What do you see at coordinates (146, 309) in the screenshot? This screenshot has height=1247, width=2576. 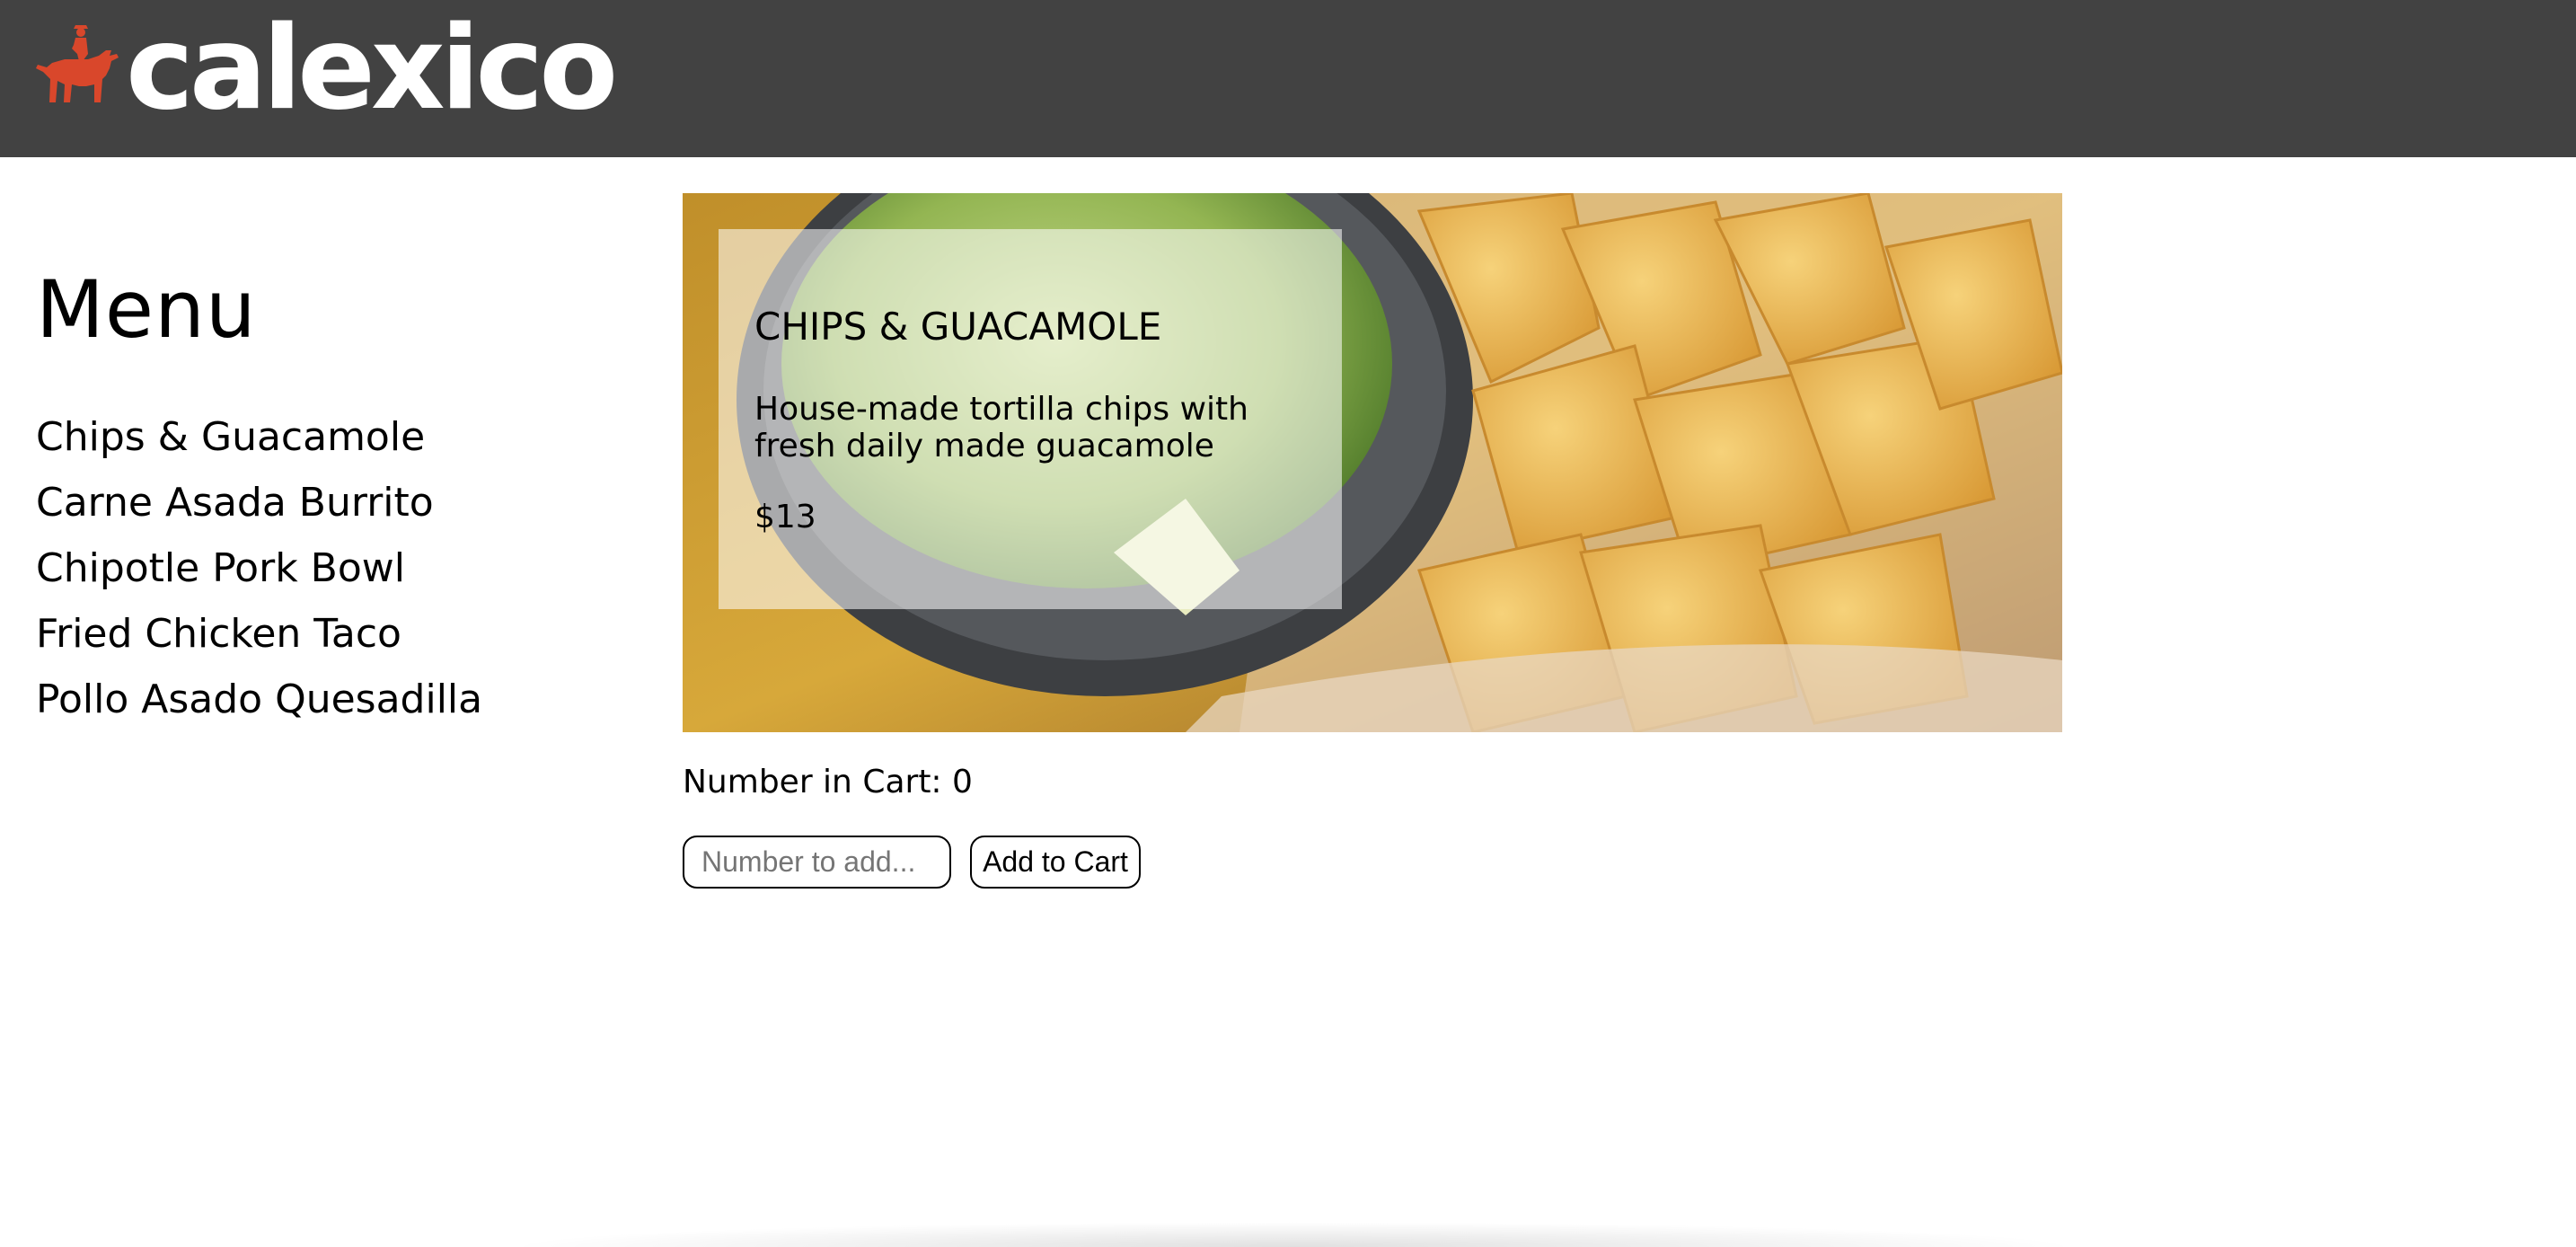 I see `menu-title: Menu` at bounding box center [146, 309].